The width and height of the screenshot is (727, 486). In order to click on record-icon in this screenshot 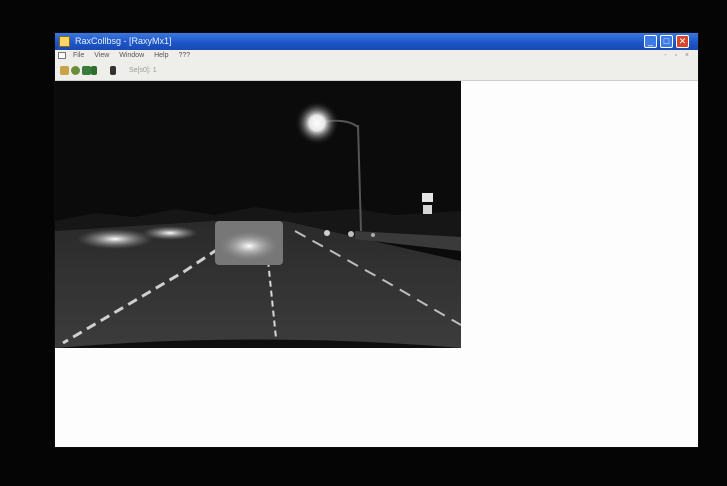, I will do `click(75, 70)`.